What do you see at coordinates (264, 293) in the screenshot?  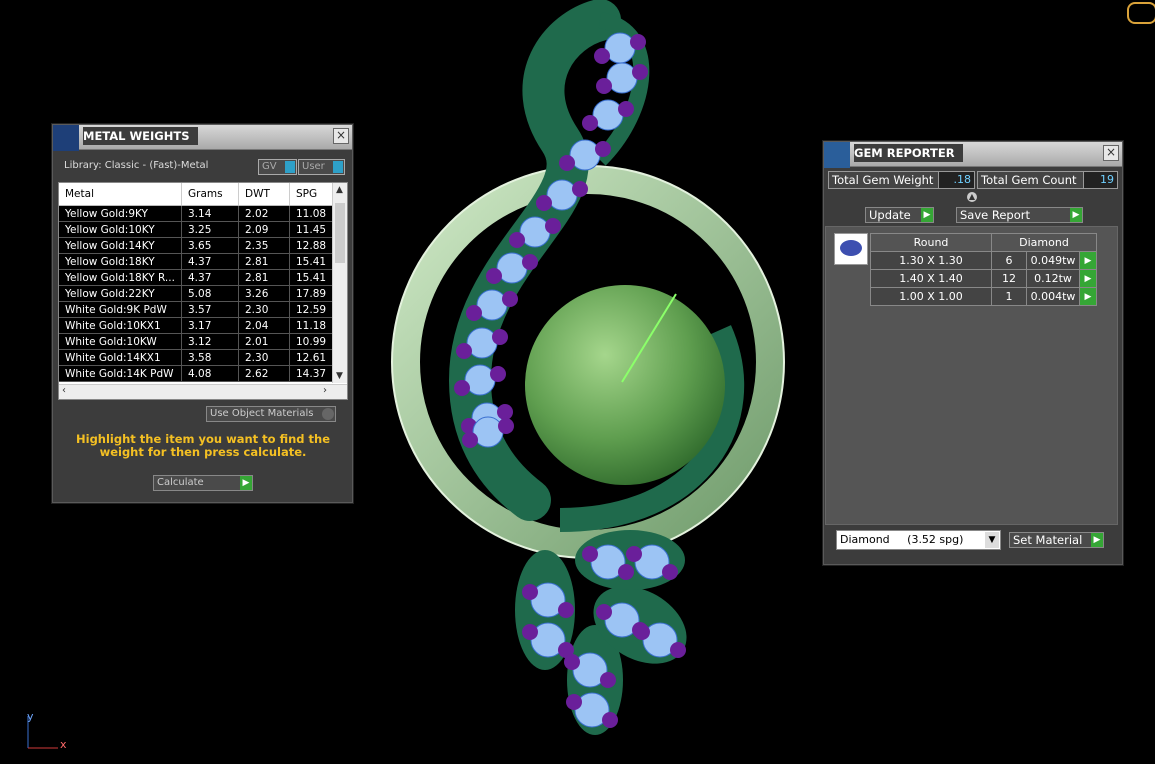 I see `table-cell: 3.26` at bounding box center [264, 293].